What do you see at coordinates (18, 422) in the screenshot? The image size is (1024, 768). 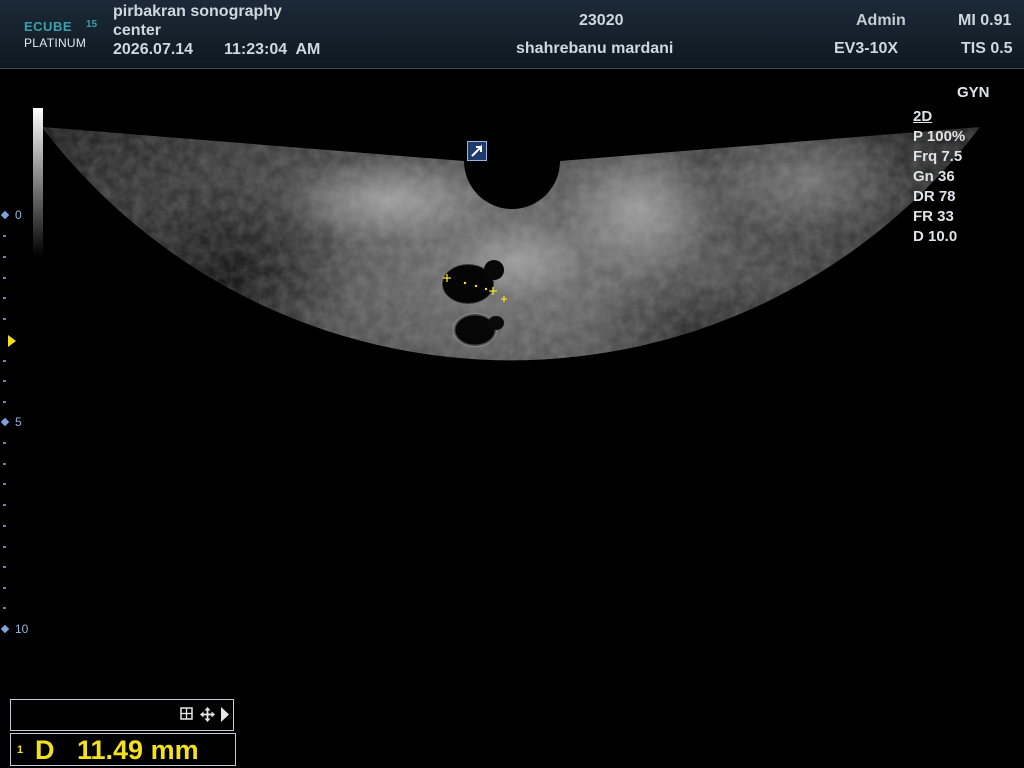 I see `depth-label-5: 5` at bounding box center [18, 422].